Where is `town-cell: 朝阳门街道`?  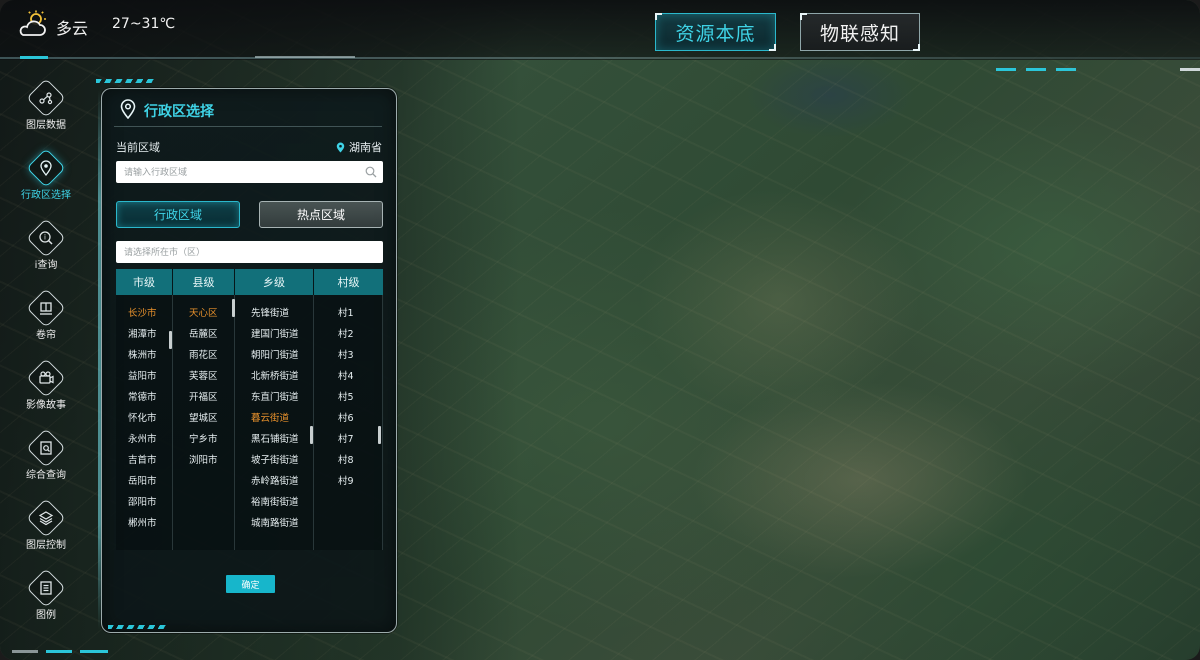 town-cell: 朝阳门街道 is located at coordinates (275, 354).